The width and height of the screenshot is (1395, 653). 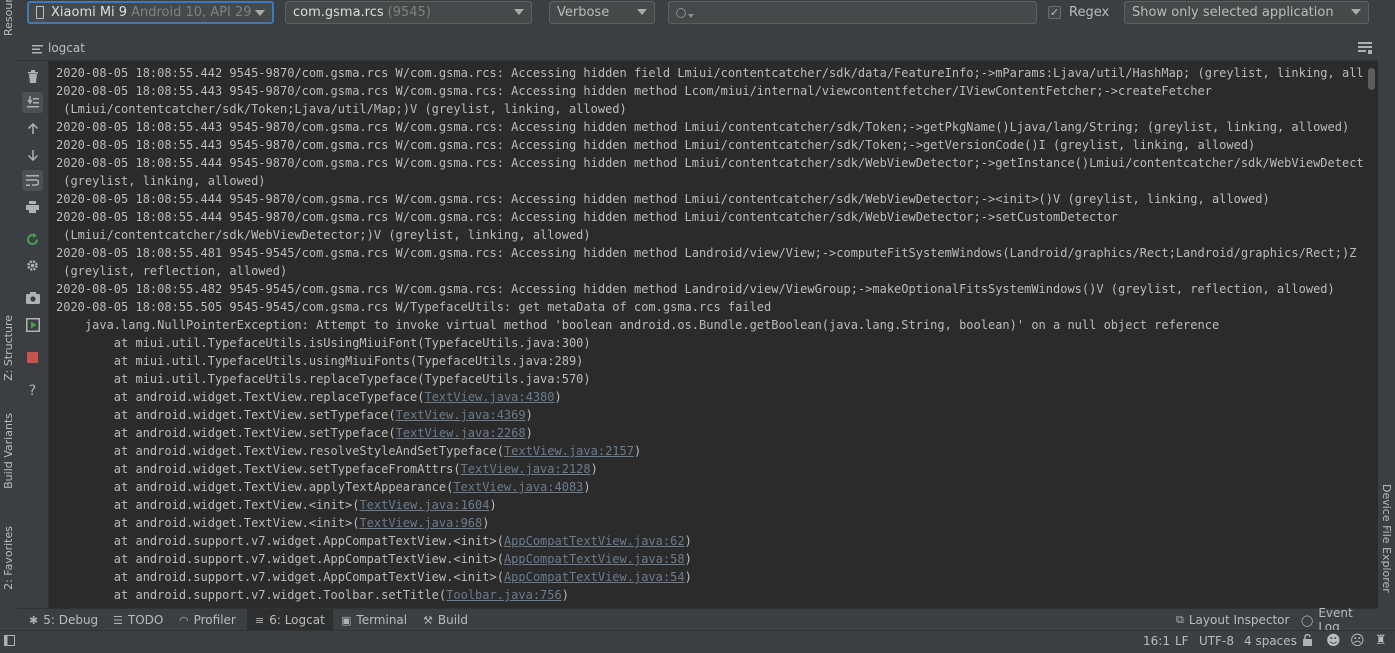 I want to click on process-pid: (9545), so click(x=409, y=12).